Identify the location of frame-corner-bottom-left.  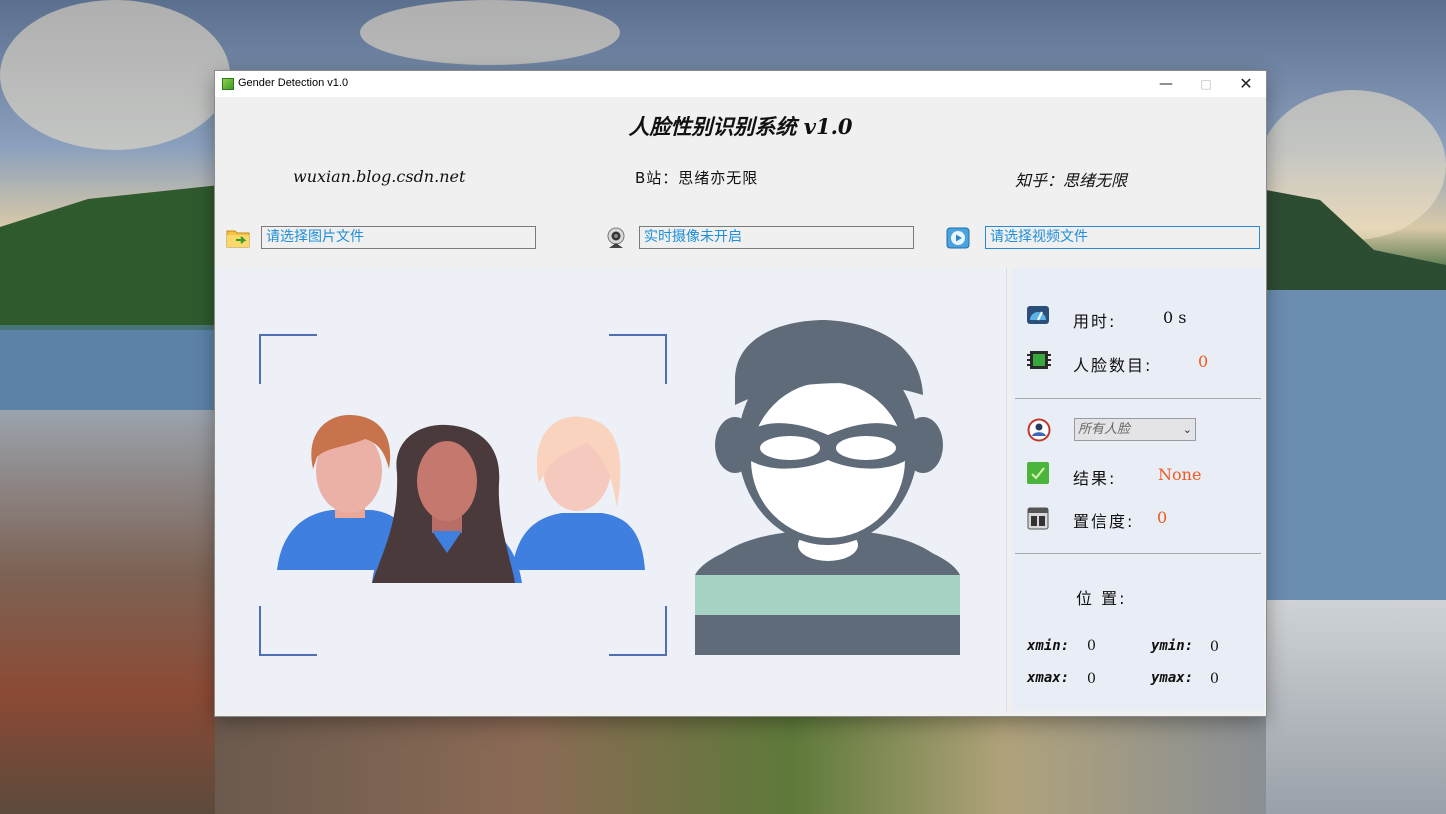
(288, 631).